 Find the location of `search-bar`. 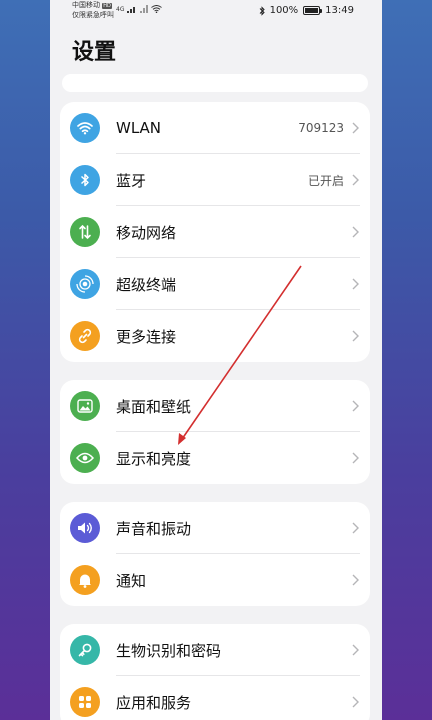

search-bar is located at coordinates (215, 83).